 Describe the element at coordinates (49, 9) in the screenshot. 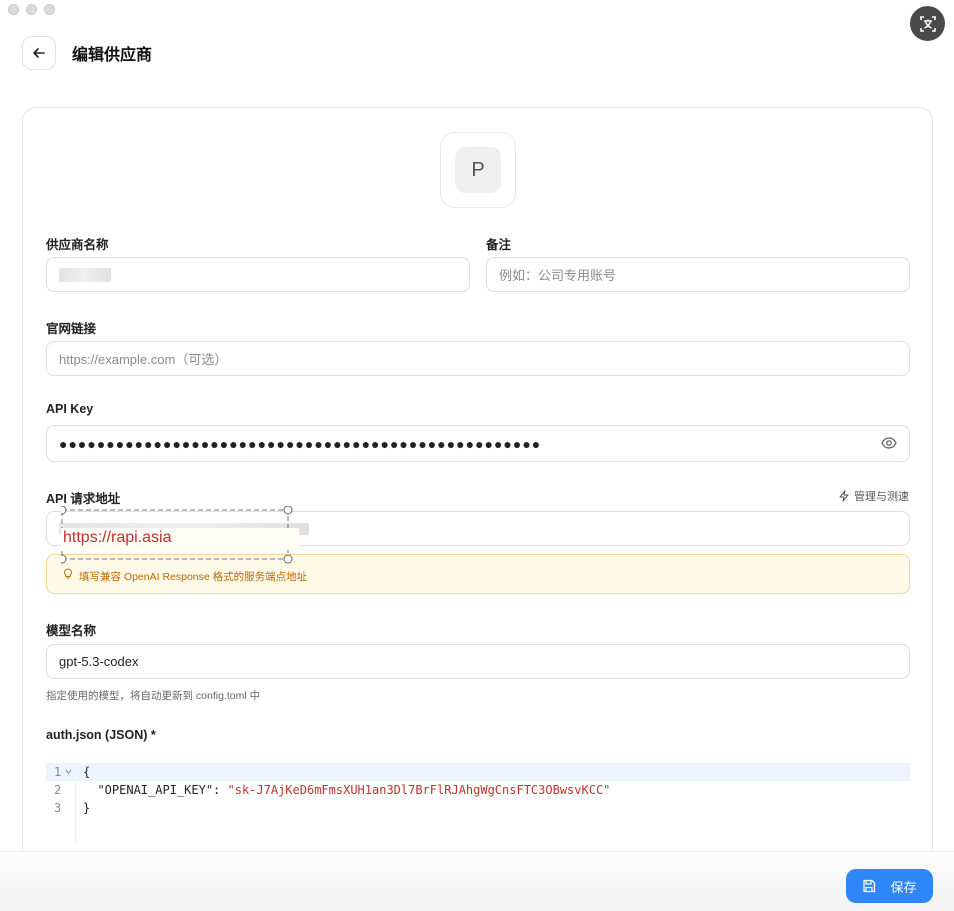

I see `zoom-window-button` at that location.